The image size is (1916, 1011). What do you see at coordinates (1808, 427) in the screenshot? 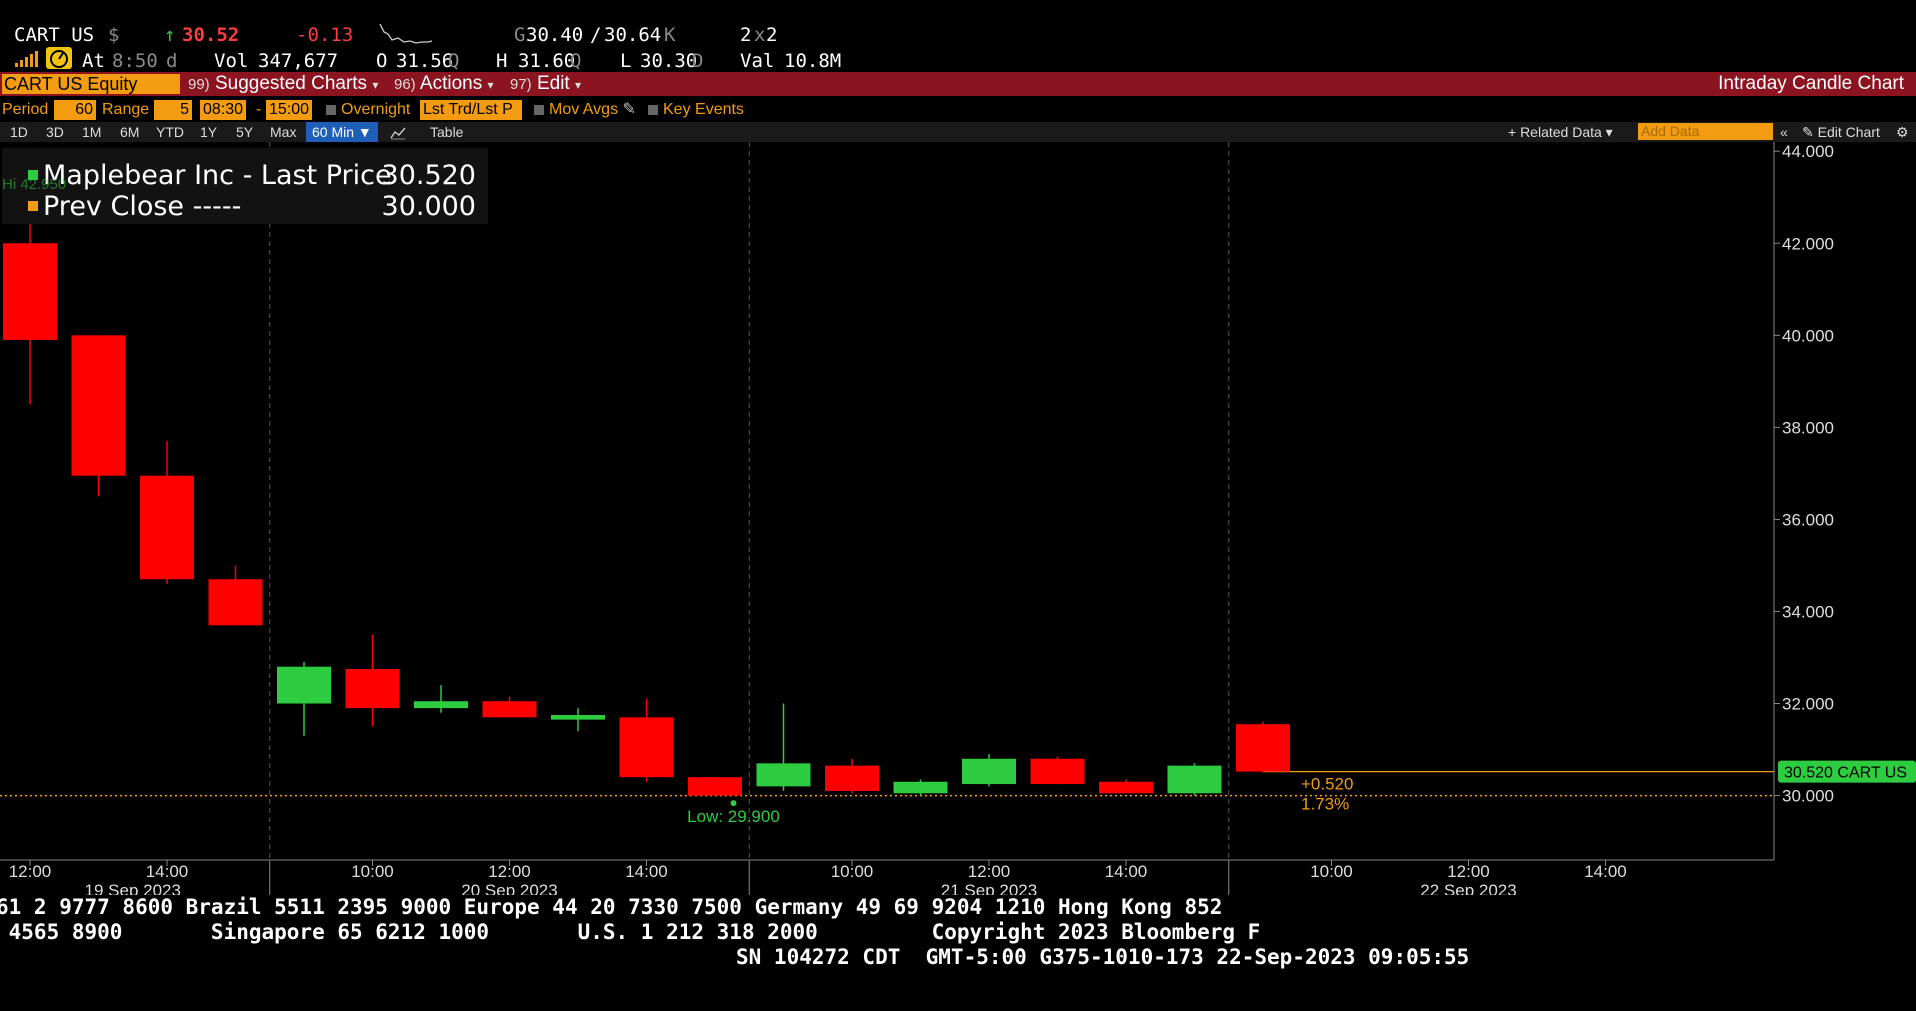
I see `y-tick-label: 38.000` at bounding box center [1808, 427].